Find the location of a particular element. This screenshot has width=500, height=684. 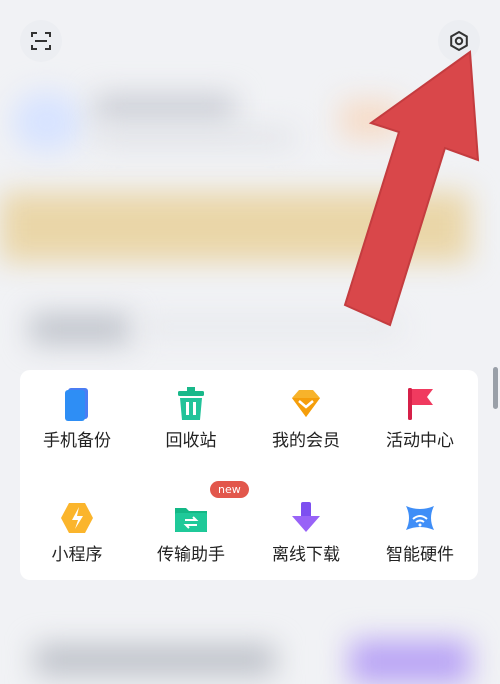

membership-gem-icon is located at coordinates (306, 403).